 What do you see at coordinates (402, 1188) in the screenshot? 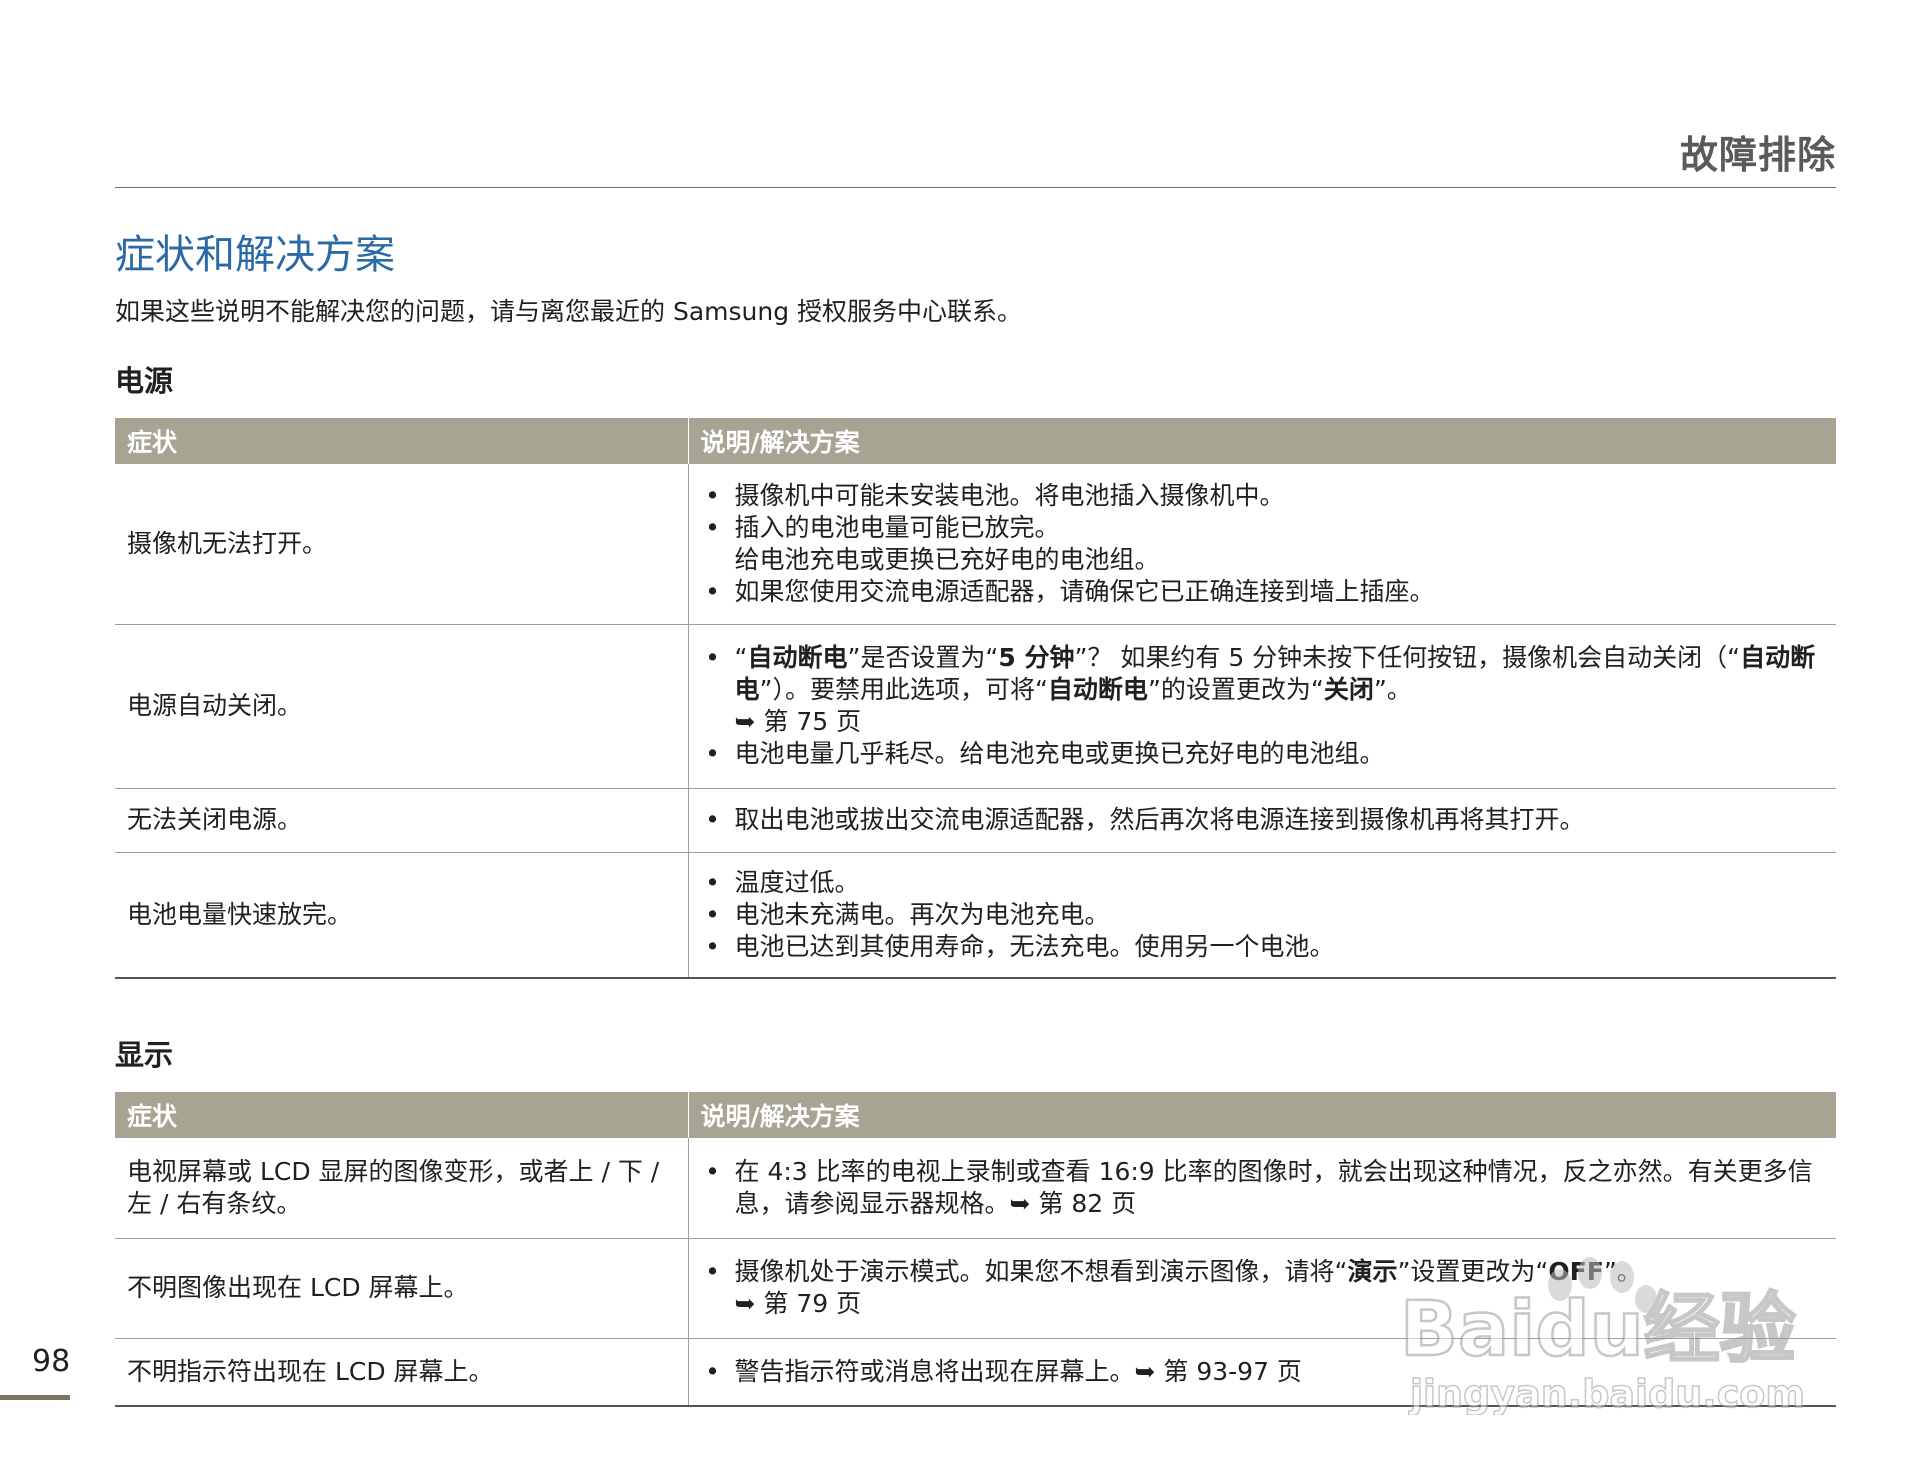
I see `symptom-cell: 电视屏幕或 LCD 显屏的图像变形，或者上 / 下 / 左 / 右有条纹。` at bounding box center [402, 1188].